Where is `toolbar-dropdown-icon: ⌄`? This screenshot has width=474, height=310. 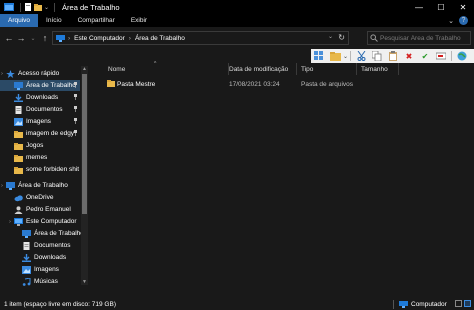 toolbar-dropdown-icon: ⌄ is located at coordinates (345, 56).